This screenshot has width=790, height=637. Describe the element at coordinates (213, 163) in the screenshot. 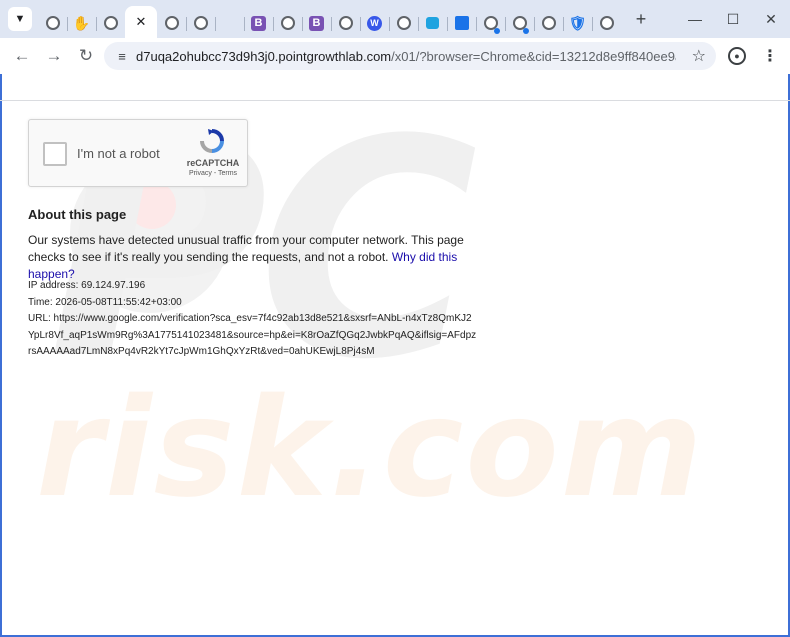

I see `recaptcha-brand: reCAPTCHA` at that location.